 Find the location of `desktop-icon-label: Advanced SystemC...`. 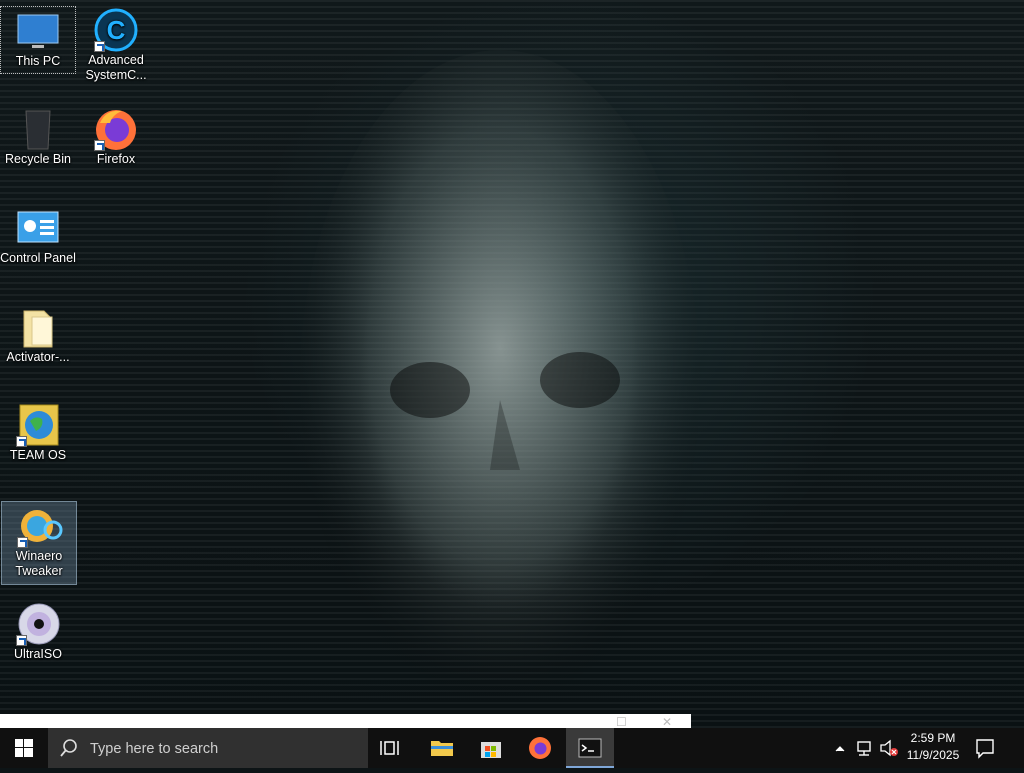

desktop-icon-label: Advanced SystemC... is located at coordinates (116, 67).